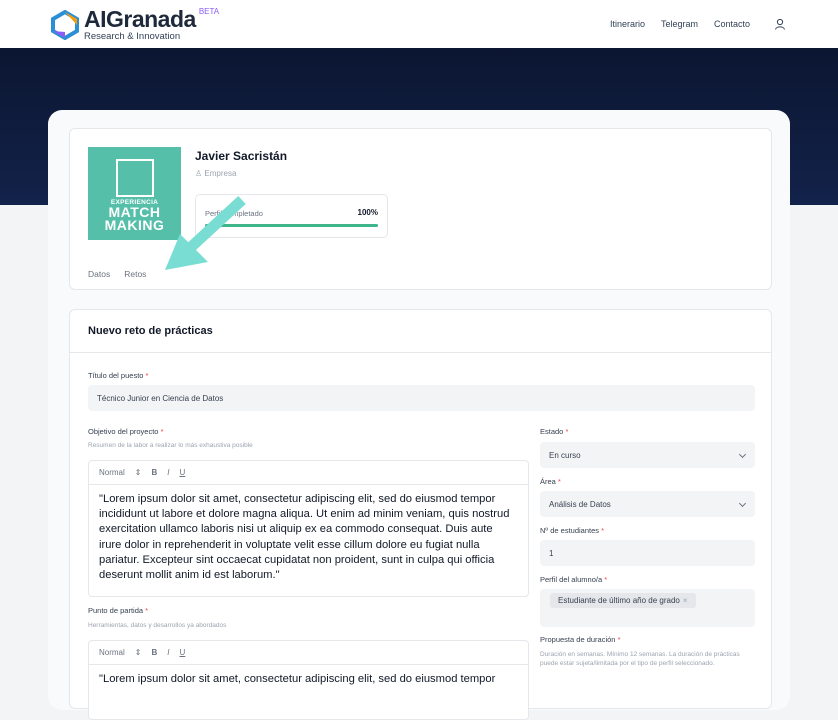  I want to click on pointer-arrow-icon, so click(205, 232).